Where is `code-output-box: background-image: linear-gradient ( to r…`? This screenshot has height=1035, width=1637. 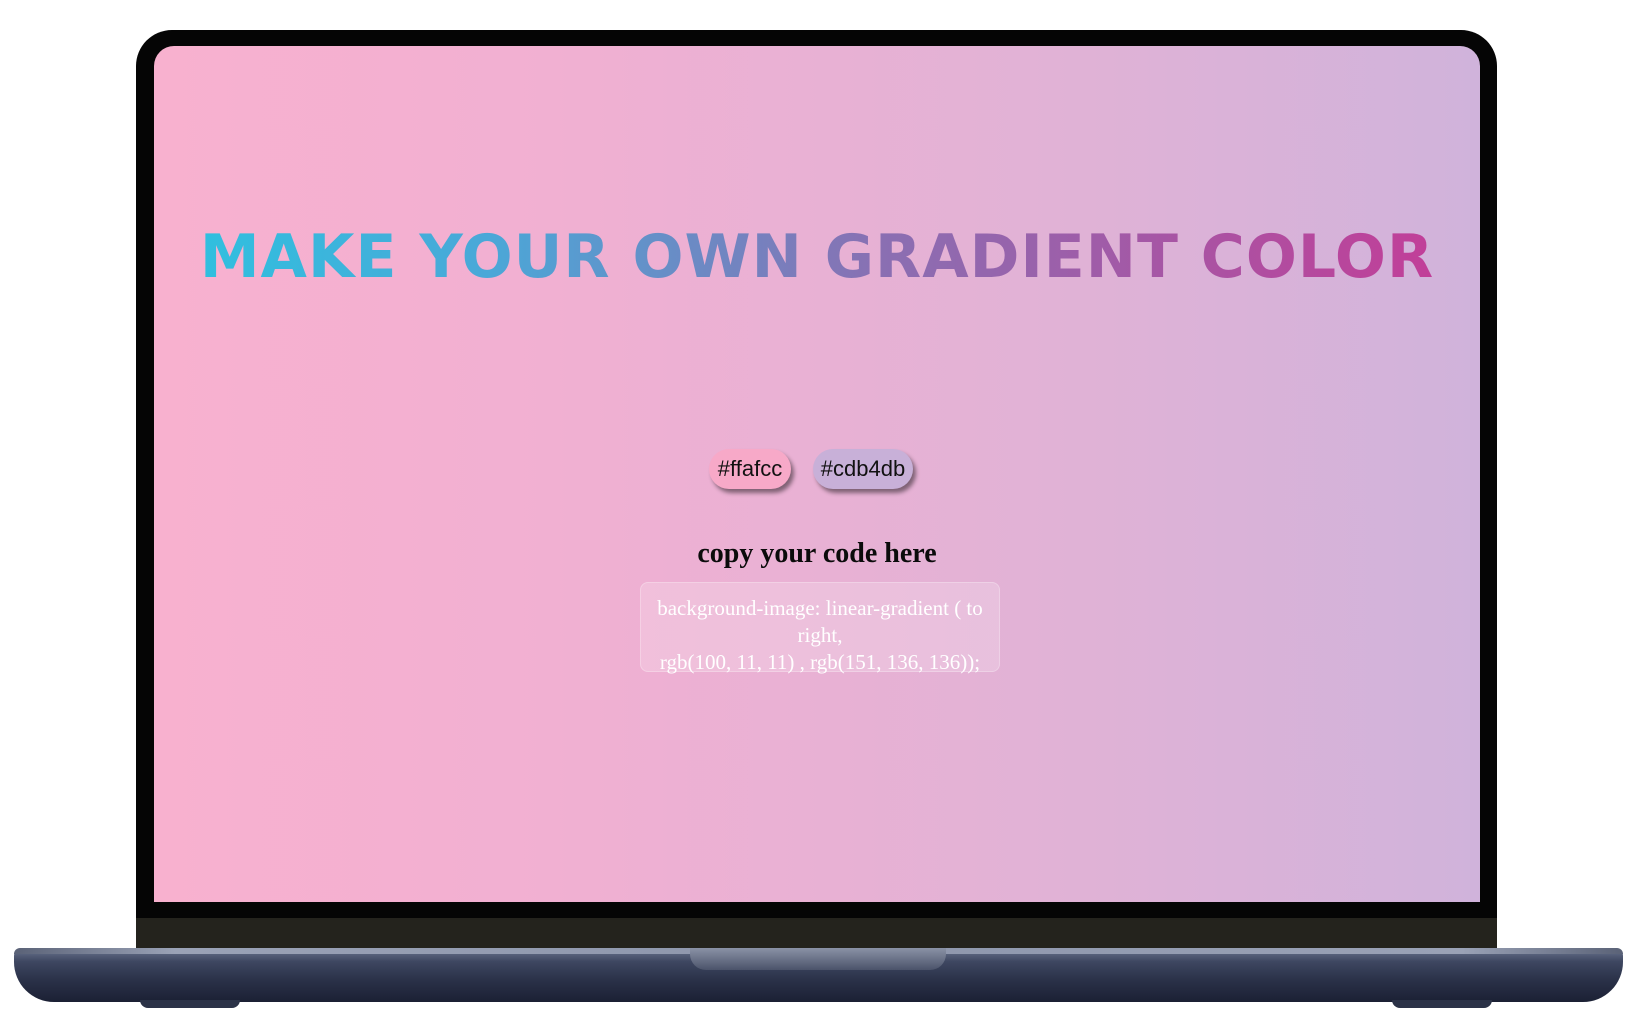
code-output-box: background-image: linear-gradient ( to r… is located at coordinates (820, 628).